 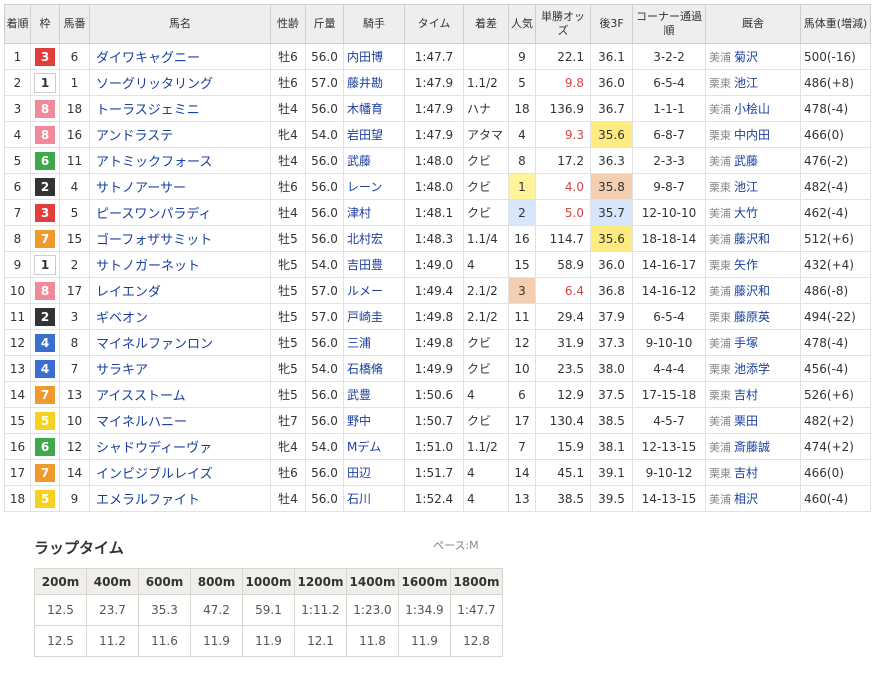 I want to click on last3f-cell: 35.6, so click(x=611, y=134).